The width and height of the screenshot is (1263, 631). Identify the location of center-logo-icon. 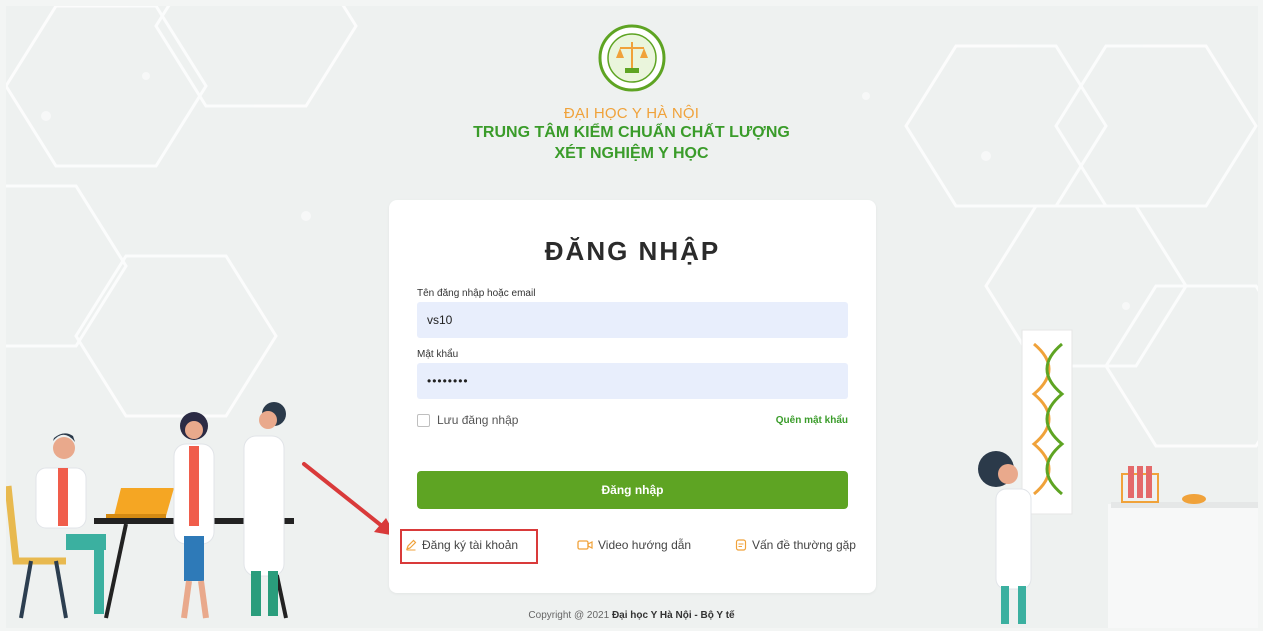
(631, 58).